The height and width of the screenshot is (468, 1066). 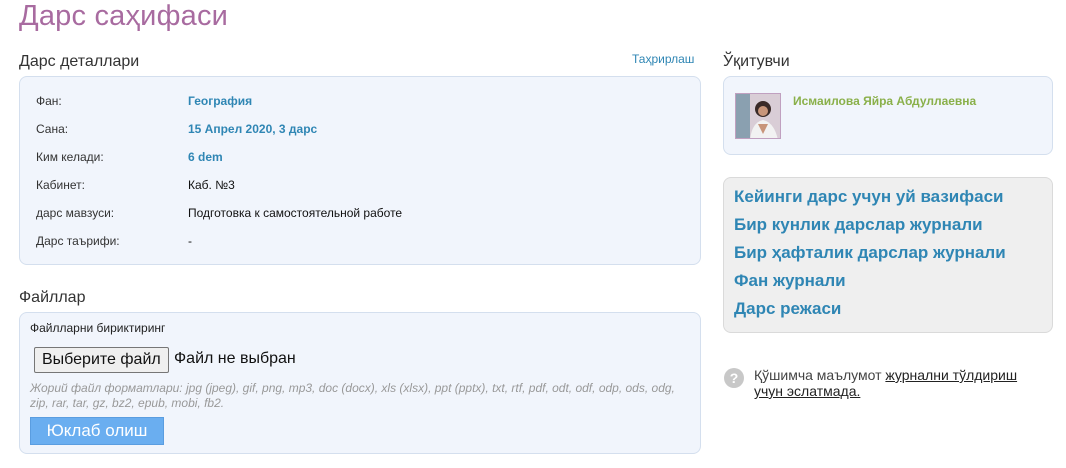 I want to click on edit-link: Таҳрирлаш, so click(x=663, y=59).